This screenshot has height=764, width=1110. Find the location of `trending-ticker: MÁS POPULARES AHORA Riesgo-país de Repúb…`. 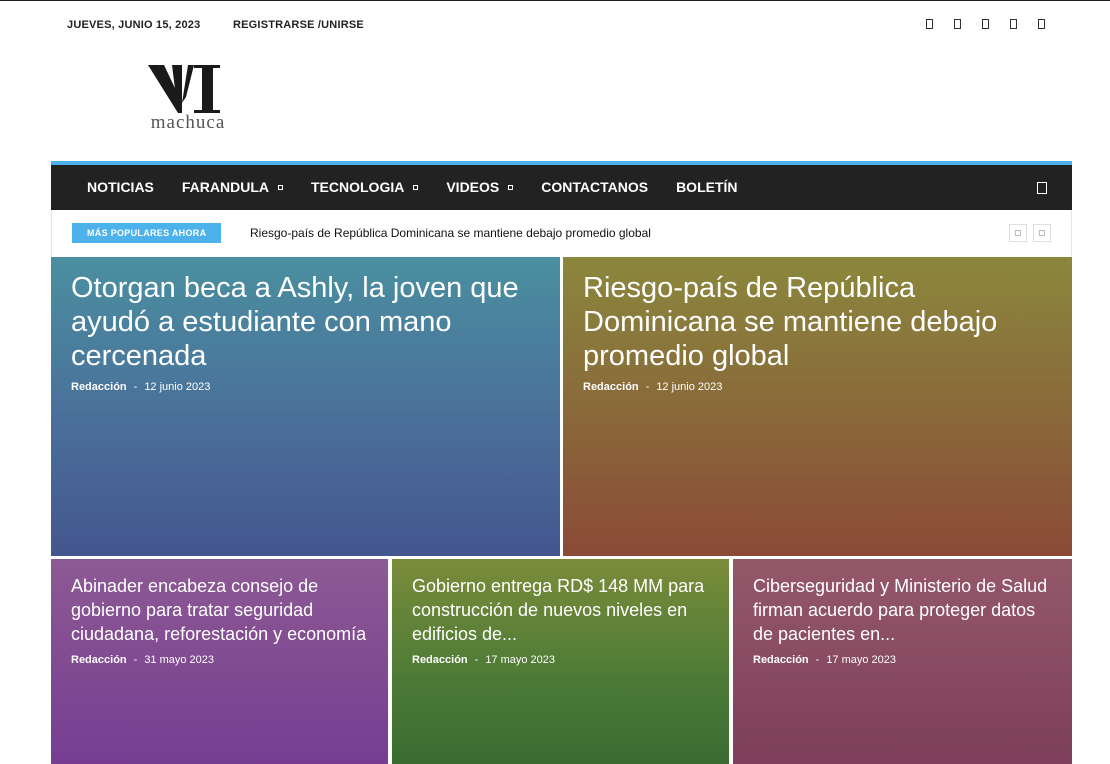

trending-ticker: MÁS POPULARES AHORA Riesgo-país de Repúb… is located at coordinates (561, 233).